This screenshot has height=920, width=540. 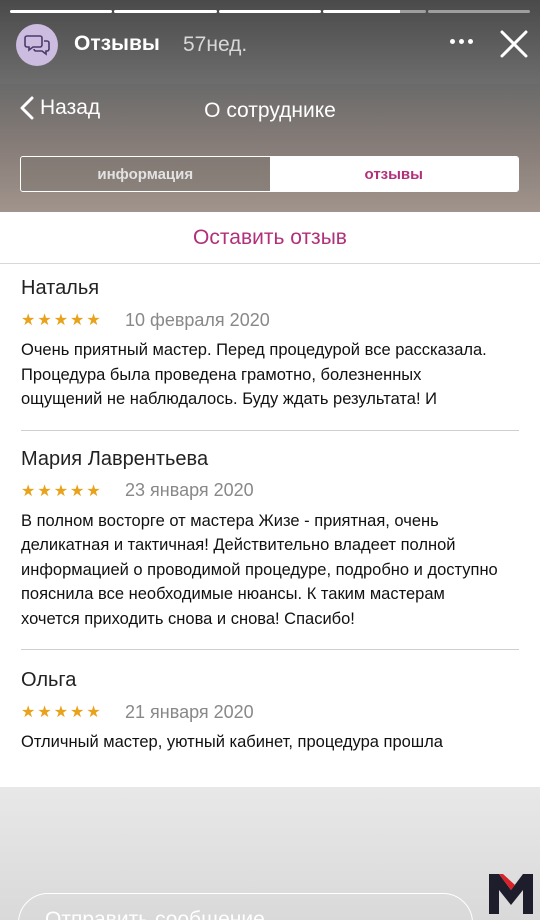 I want to click on tab-reviews: отзывы, so click(x=393, y=174).